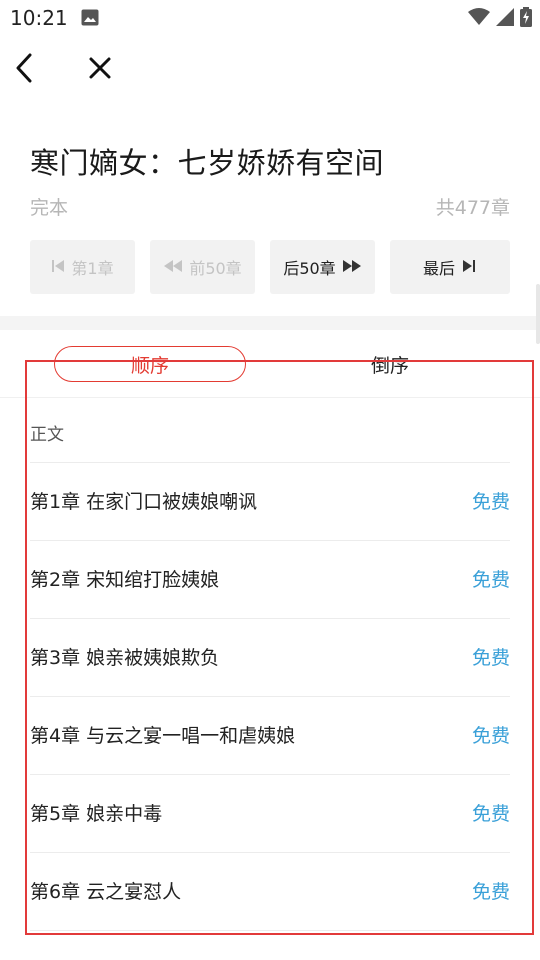 The image size is (540, 960). Describe the element at coordinates (270, 364) in the screenshot. I see `sort-tabs: 顺序 倒序` at that location.